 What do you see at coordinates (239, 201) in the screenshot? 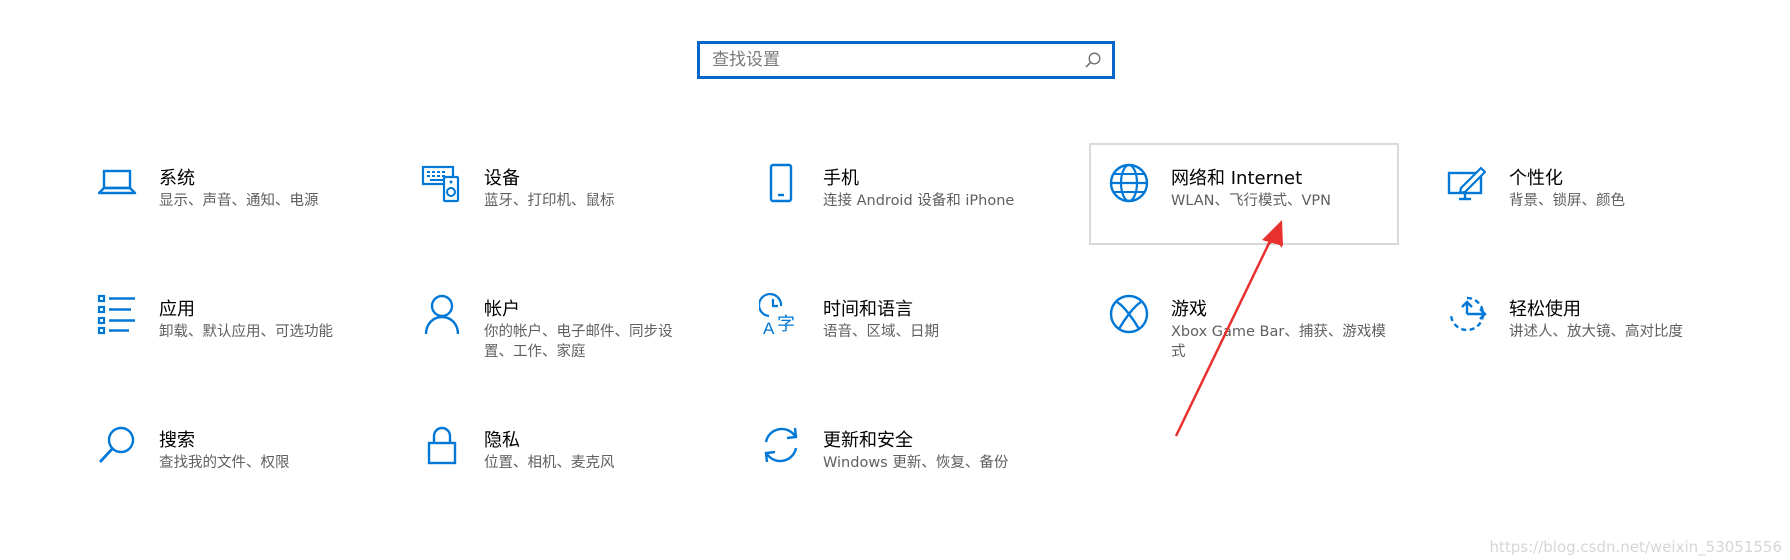
I see `tile-description: 显示、声音、通知、电源` at bounding box center [239, 201].